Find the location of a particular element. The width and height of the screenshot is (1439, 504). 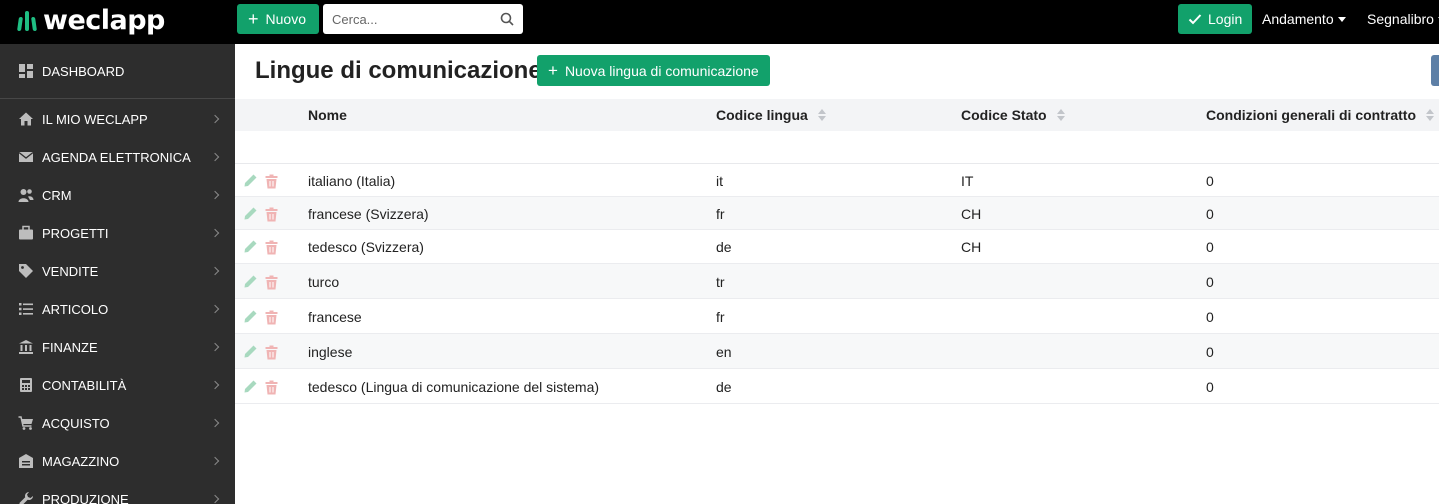

search-box is located at coordinates (423, 19).